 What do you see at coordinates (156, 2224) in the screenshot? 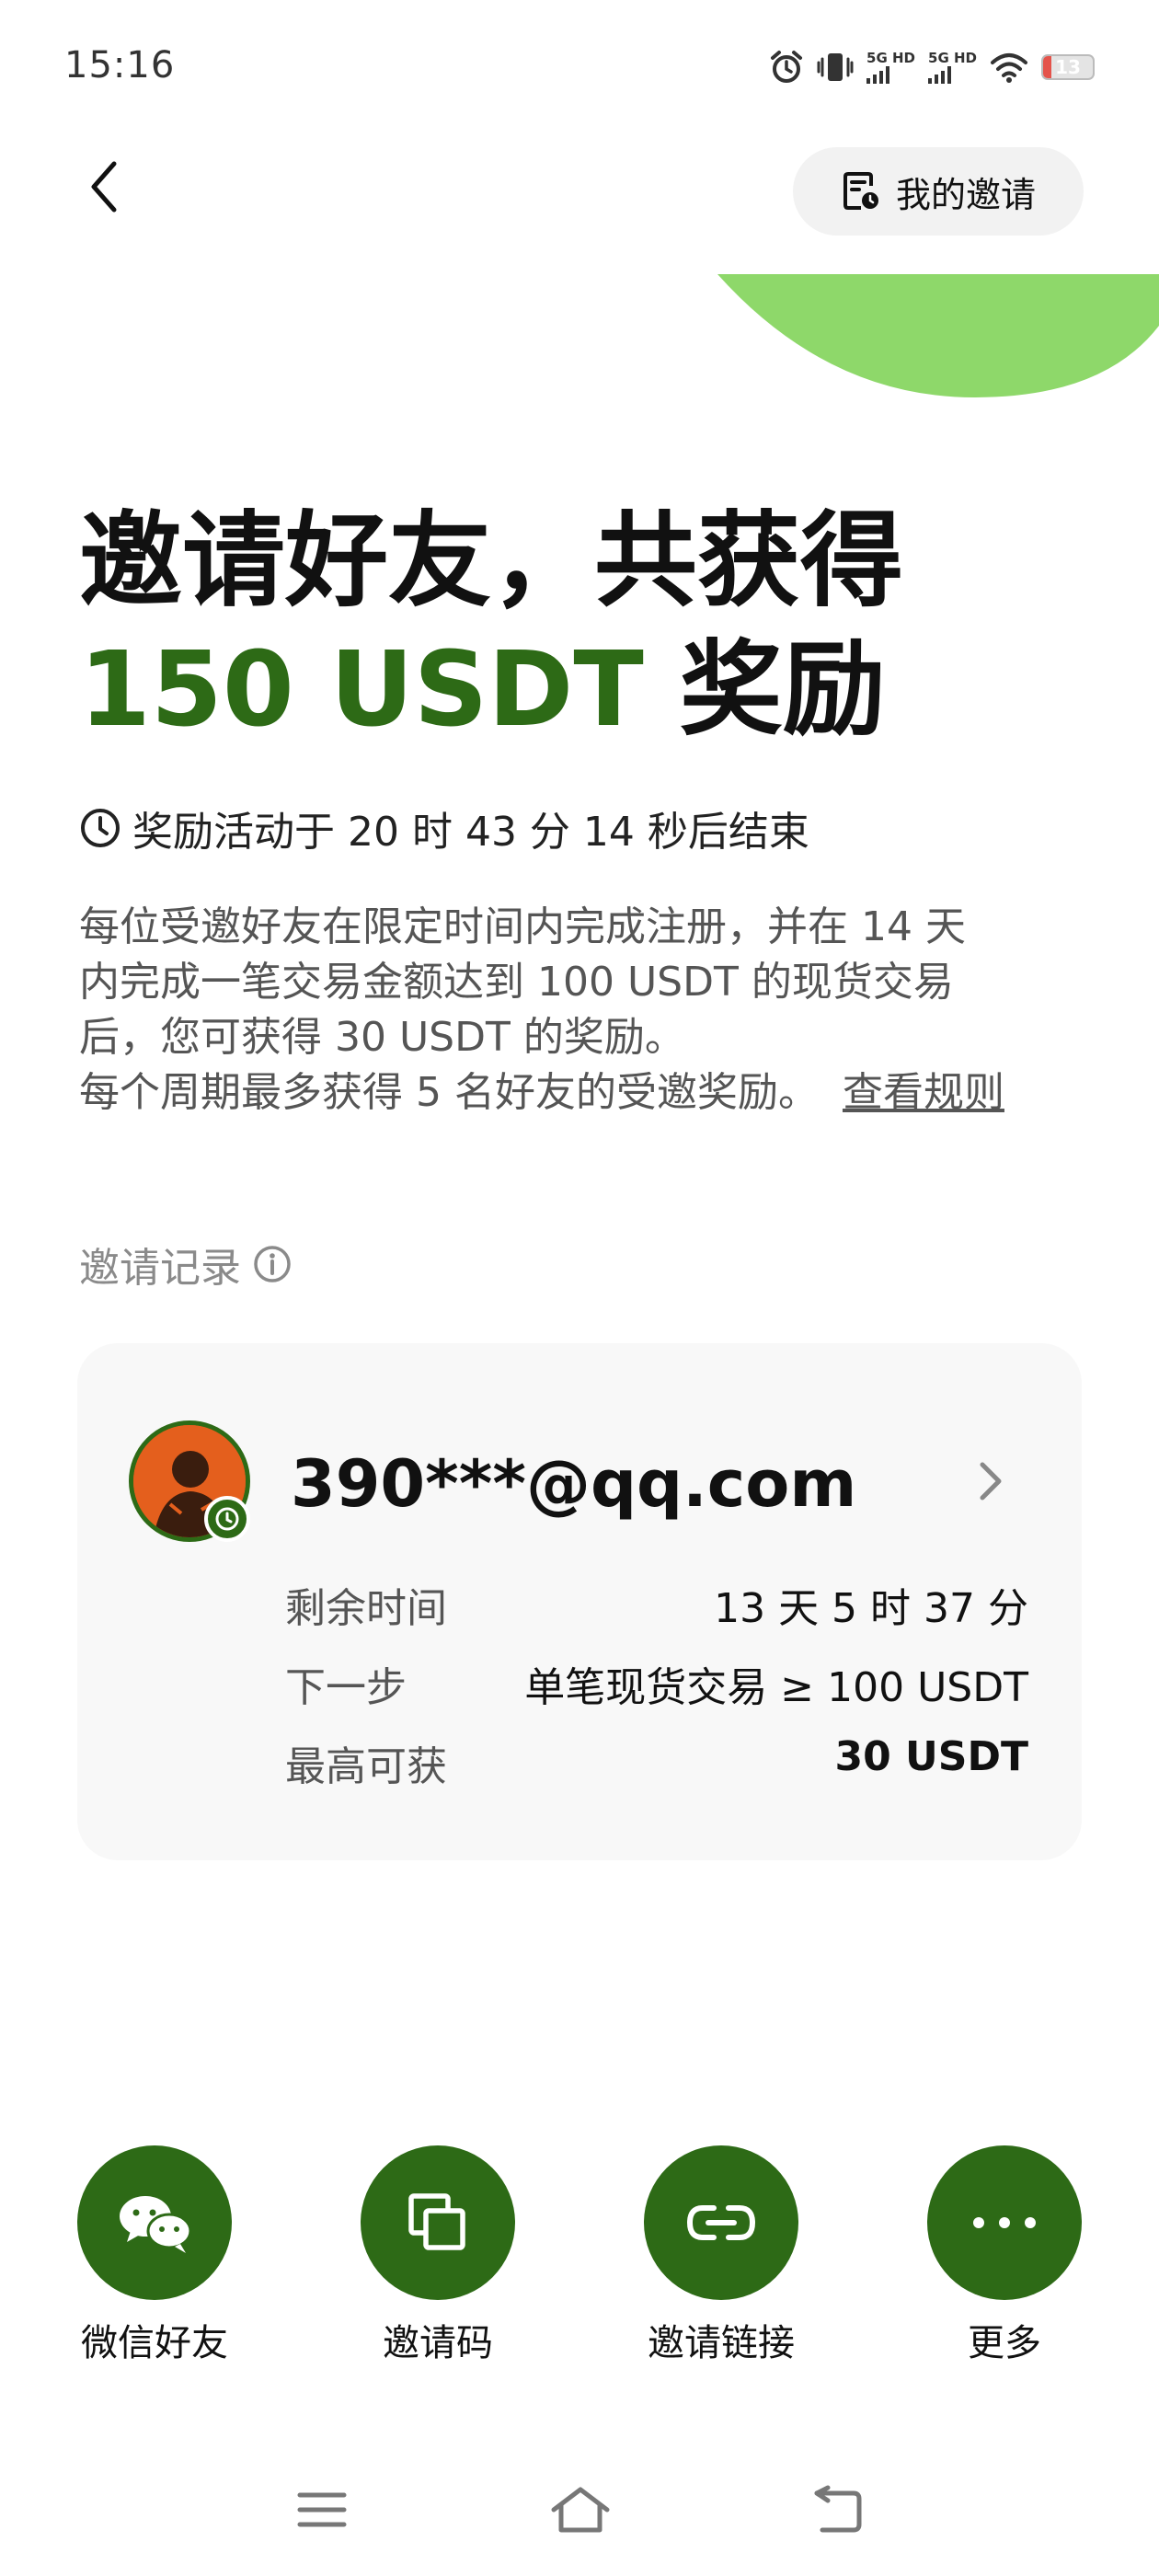
I see `wechat-icon` at bounding box center [156, 2224].